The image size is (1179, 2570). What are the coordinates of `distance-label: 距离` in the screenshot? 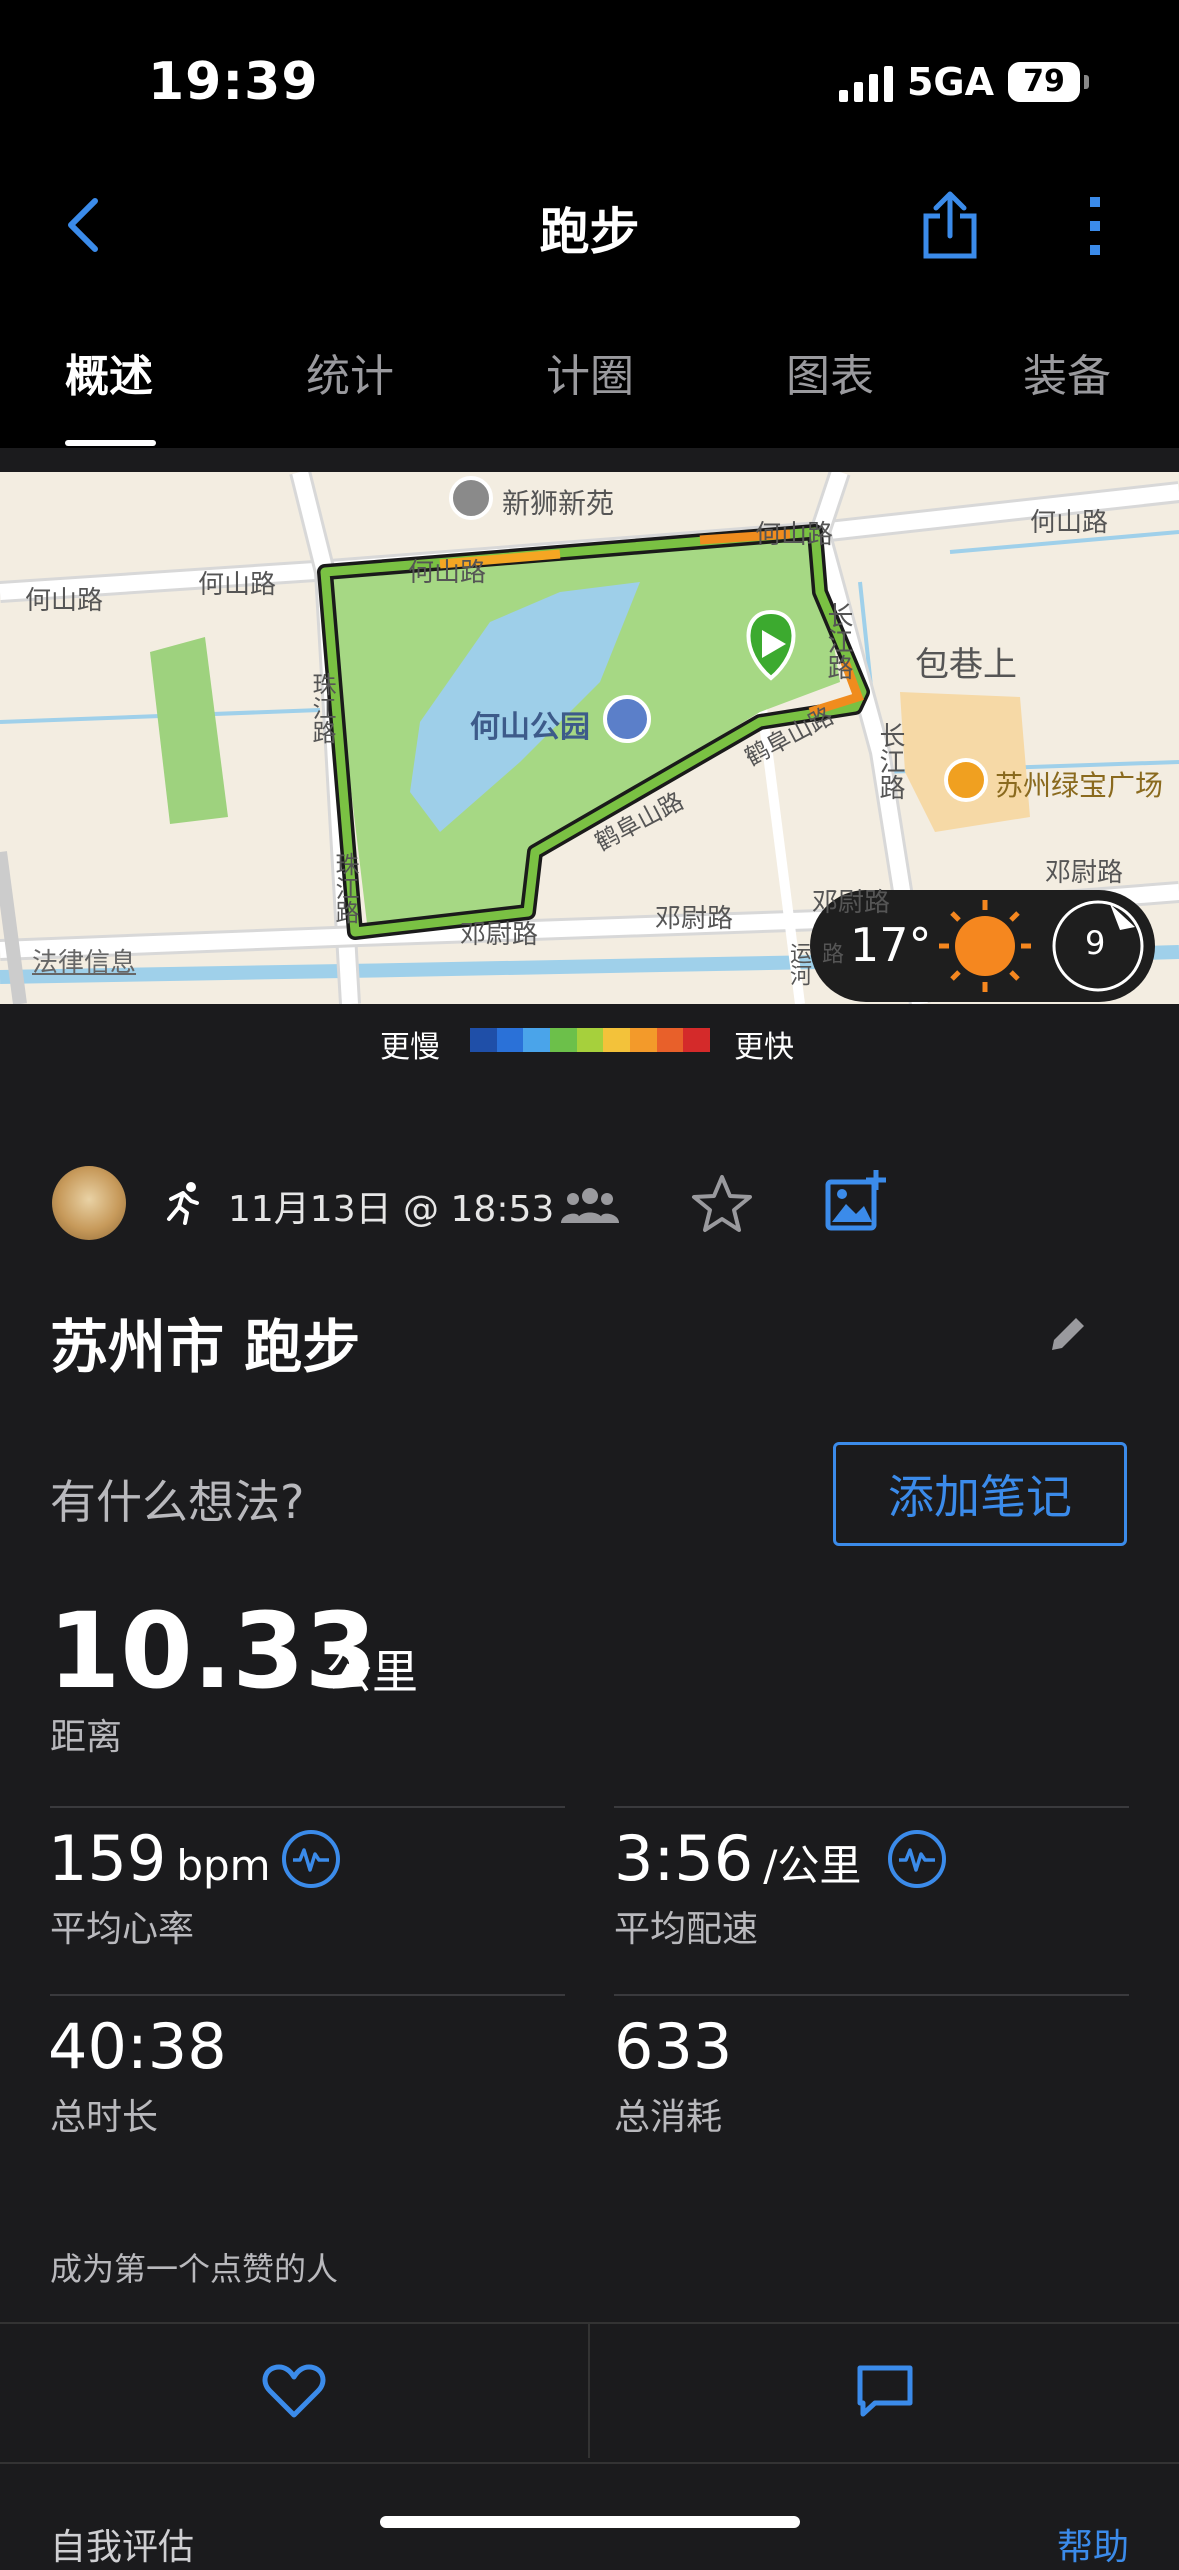 It's located at (86, 1737).